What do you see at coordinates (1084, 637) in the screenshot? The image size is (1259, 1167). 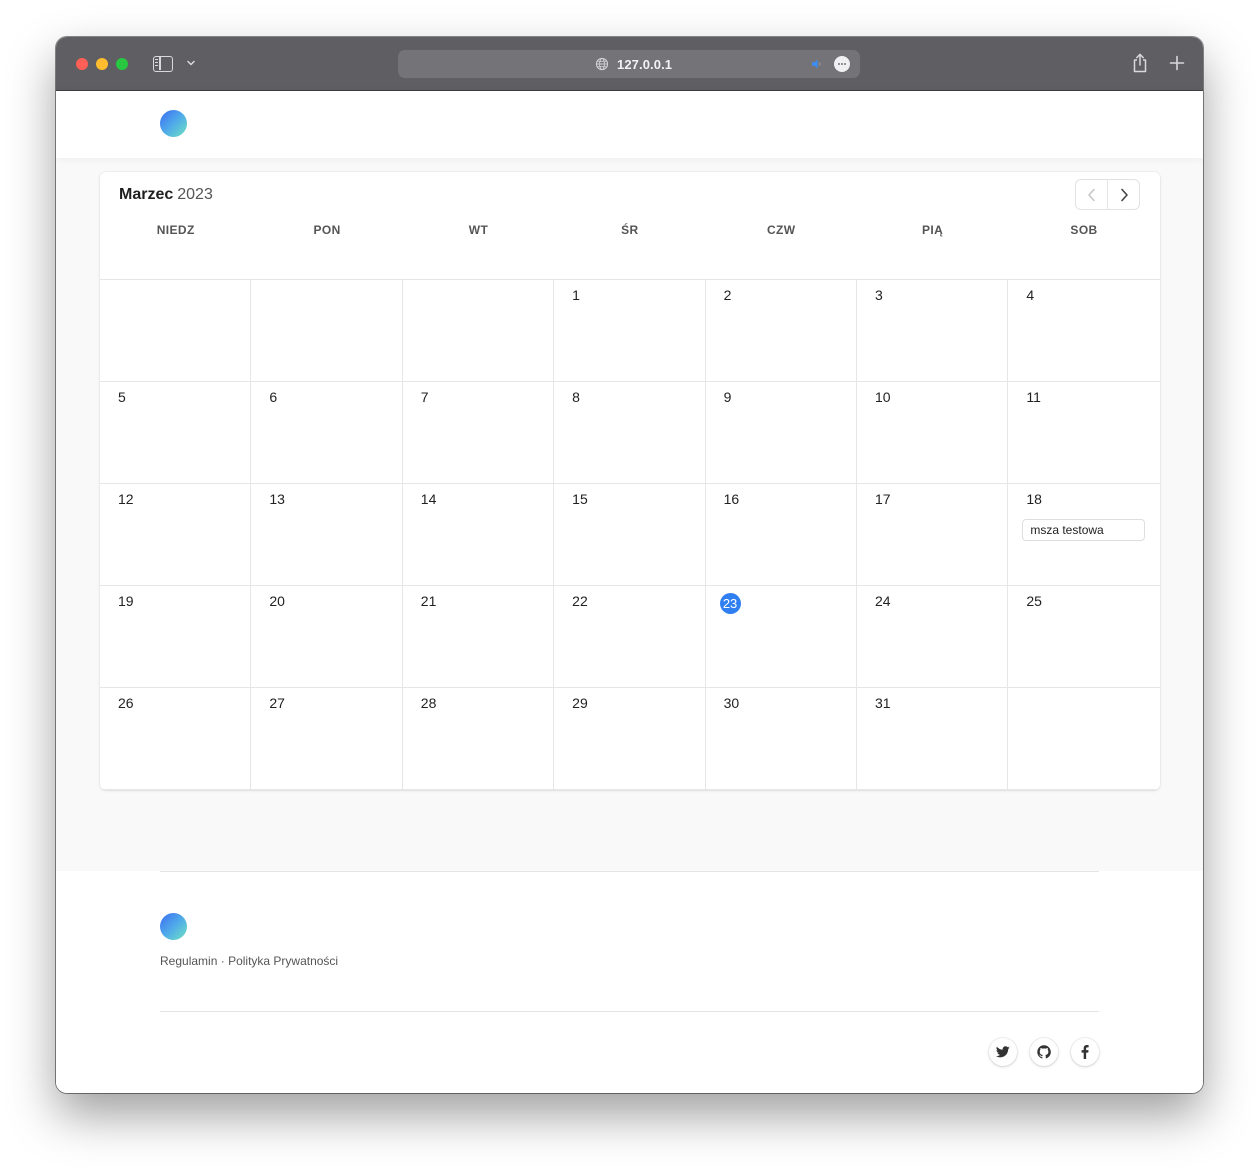 I see `day-cell: 25` at bounding box center [1084, 637].